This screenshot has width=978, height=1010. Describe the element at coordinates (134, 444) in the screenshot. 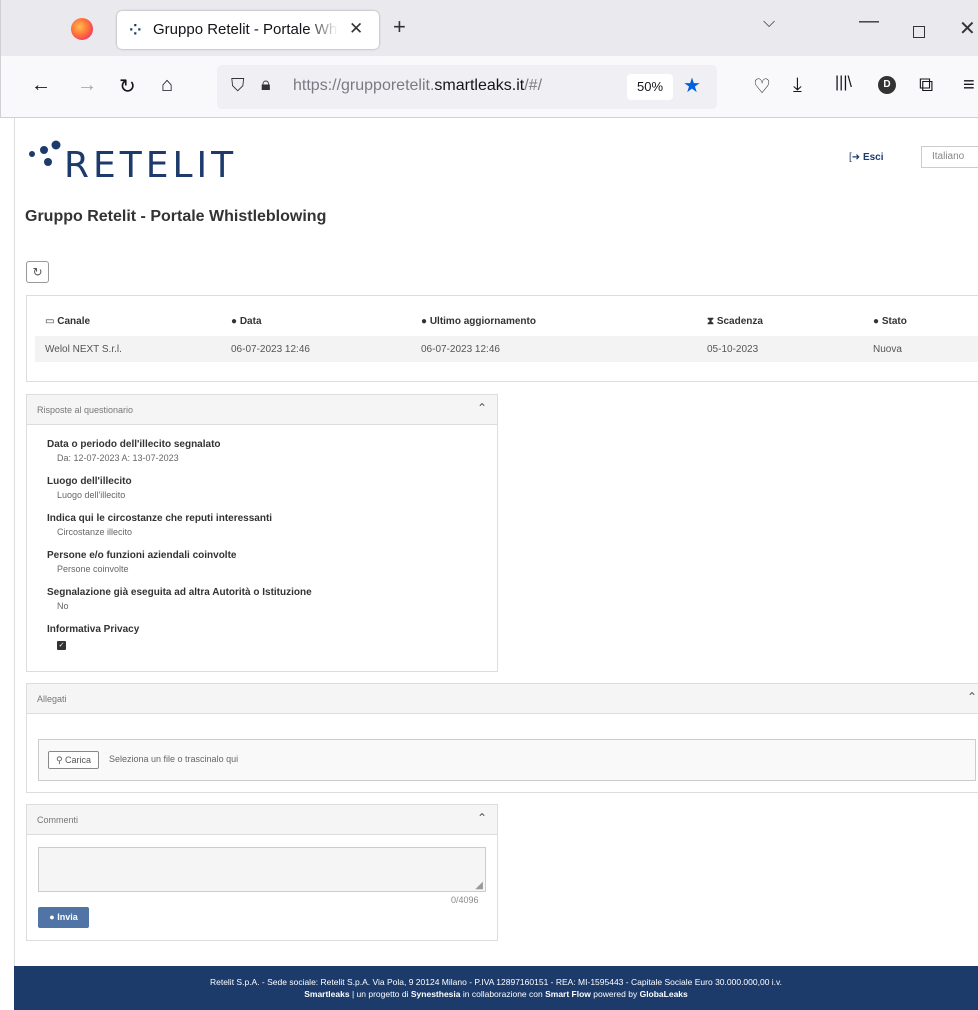

I see `question-label: Data o periodo dell'illecito segnalato` at that location.